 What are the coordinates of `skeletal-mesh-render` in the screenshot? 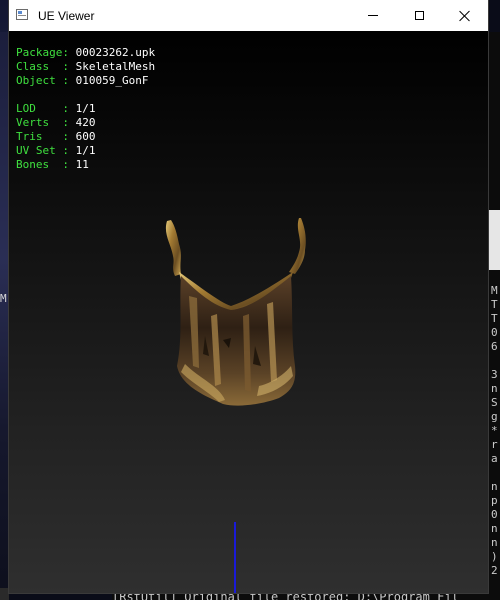 It's located at (235, 312).